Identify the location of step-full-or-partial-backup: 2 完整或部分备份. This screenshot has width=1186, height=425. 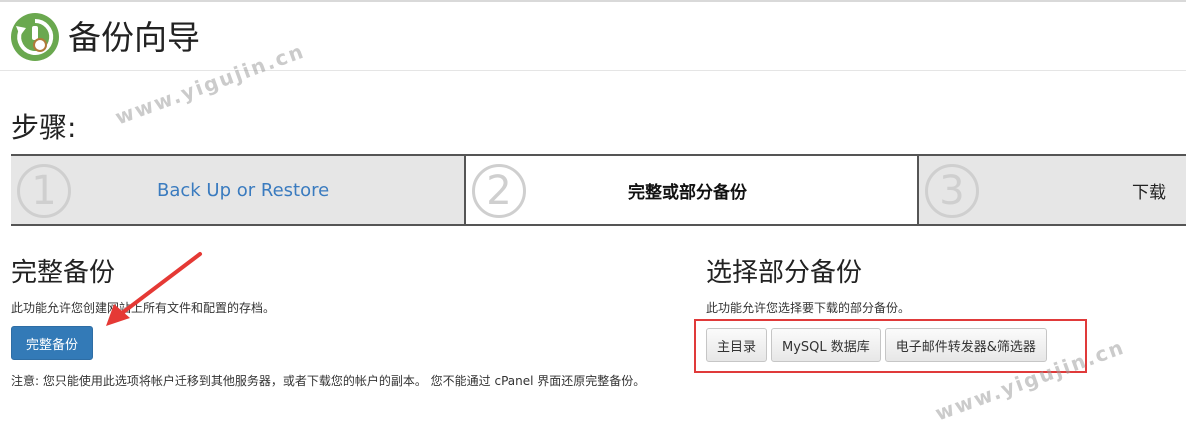
(691, 190).